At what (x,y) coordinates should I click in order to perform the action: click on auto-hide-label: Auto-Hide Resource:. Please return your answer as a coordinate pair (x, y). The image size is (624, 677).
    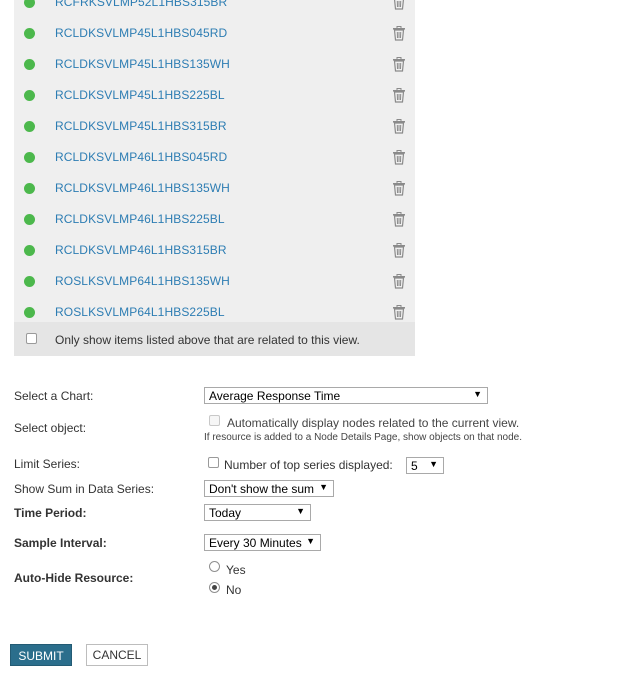
    Looking at the image, I should click on (74, 578).